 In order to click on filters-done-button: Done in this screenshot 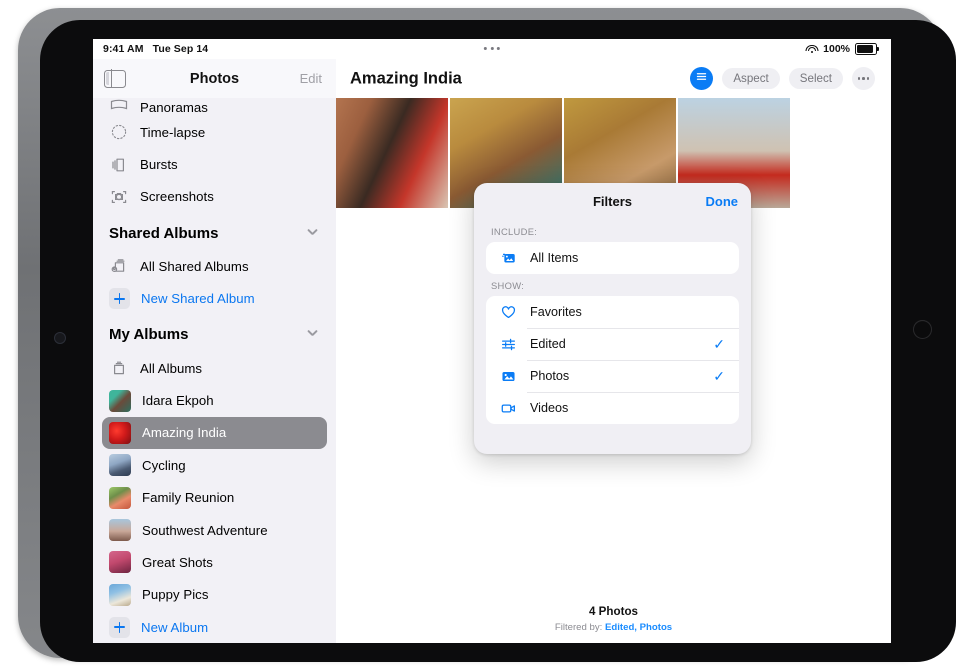, I will do `click(722, 201)`.